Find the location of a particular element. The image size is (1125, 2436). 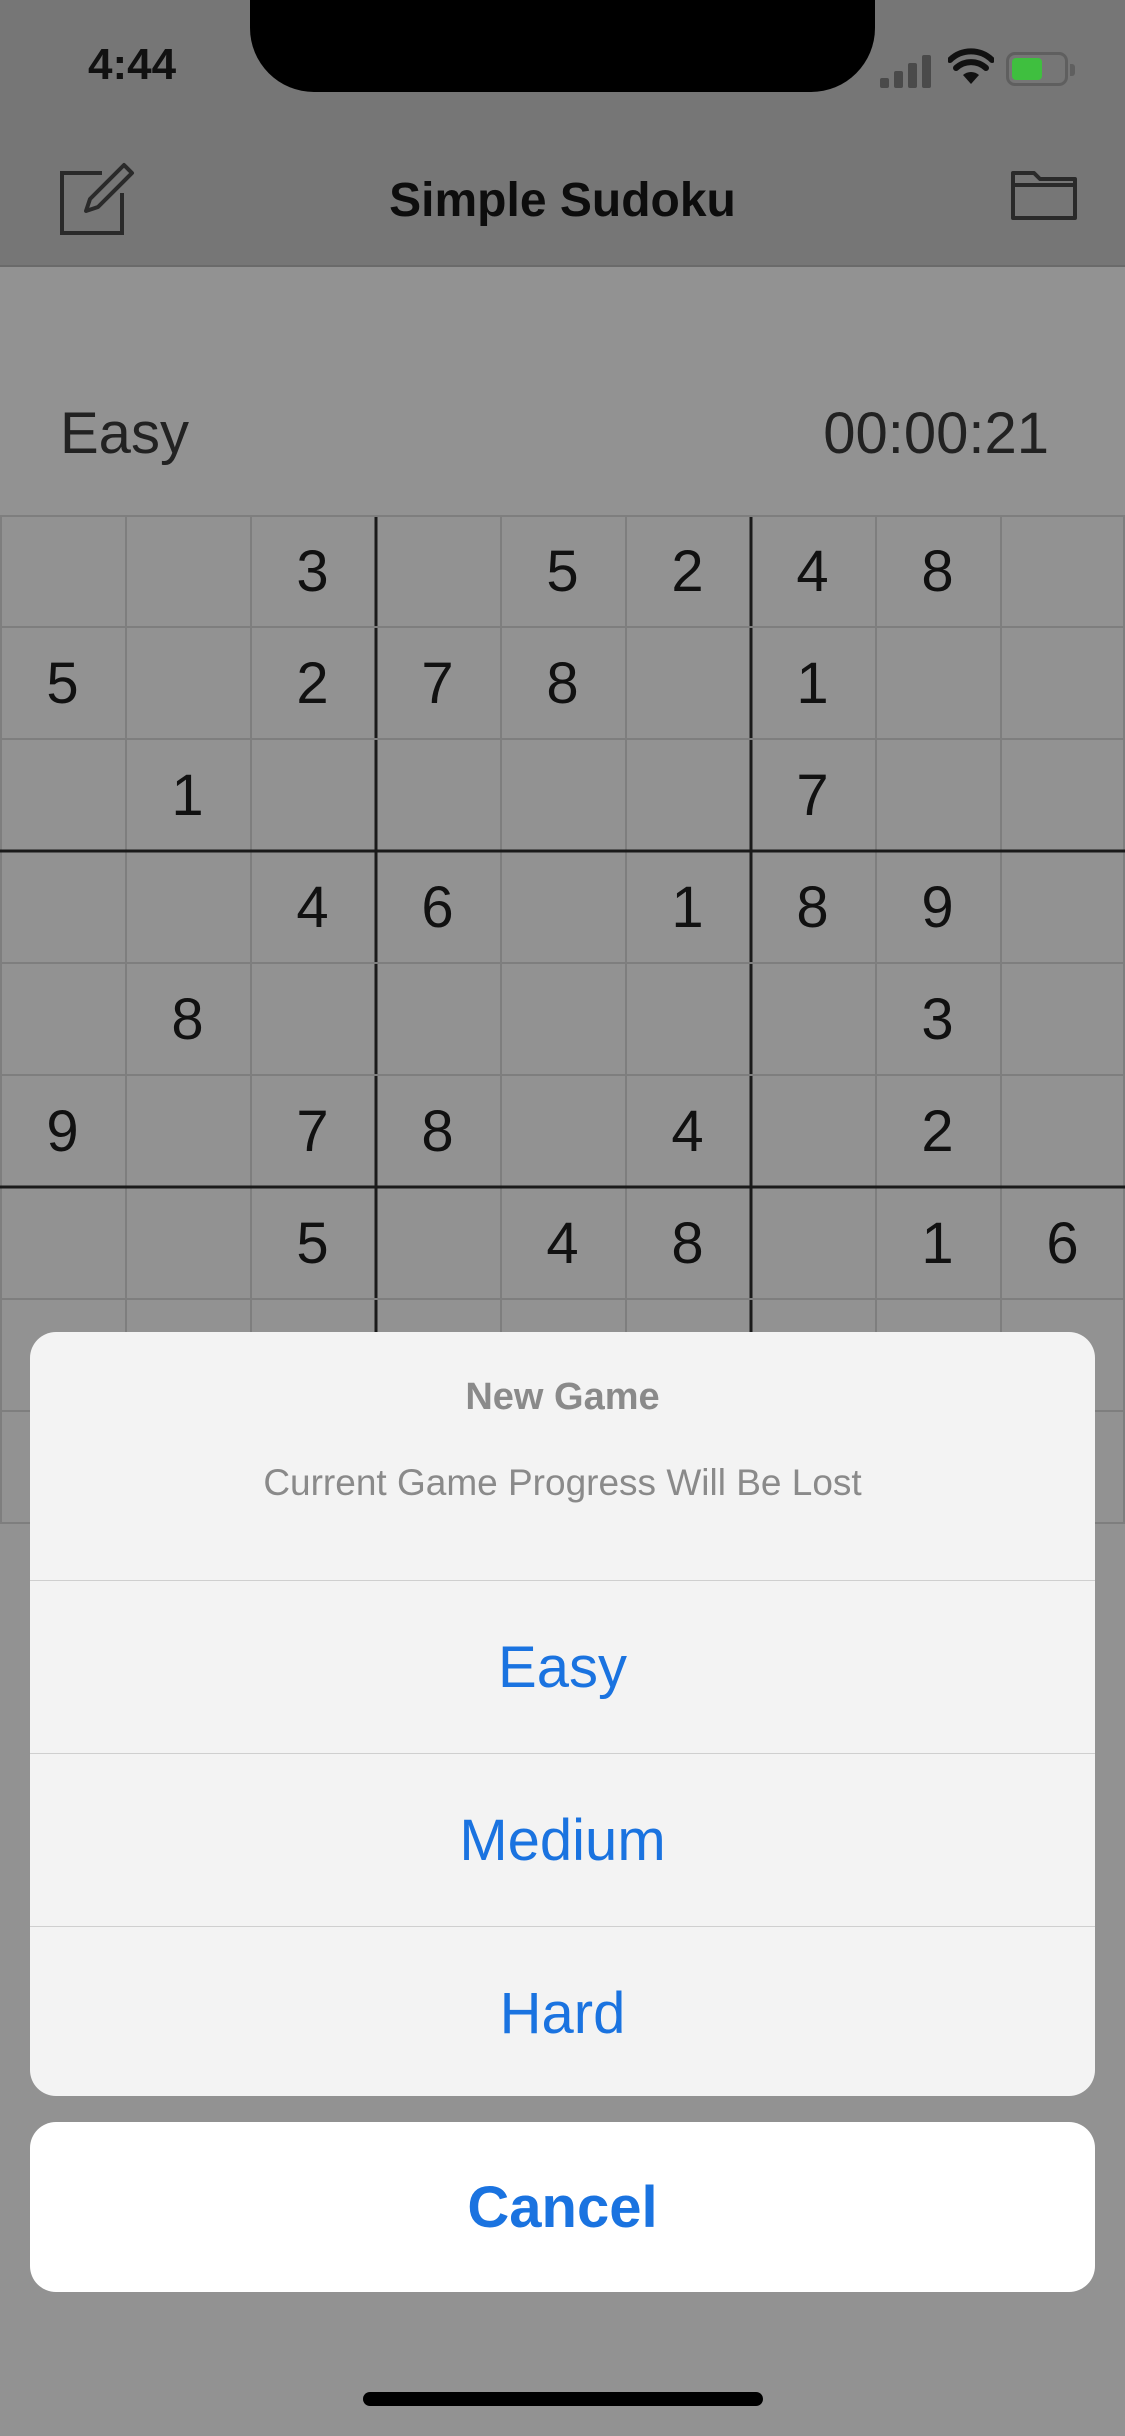

navigation-bar: Simple Sudoku is located at coordinates (562, 201).